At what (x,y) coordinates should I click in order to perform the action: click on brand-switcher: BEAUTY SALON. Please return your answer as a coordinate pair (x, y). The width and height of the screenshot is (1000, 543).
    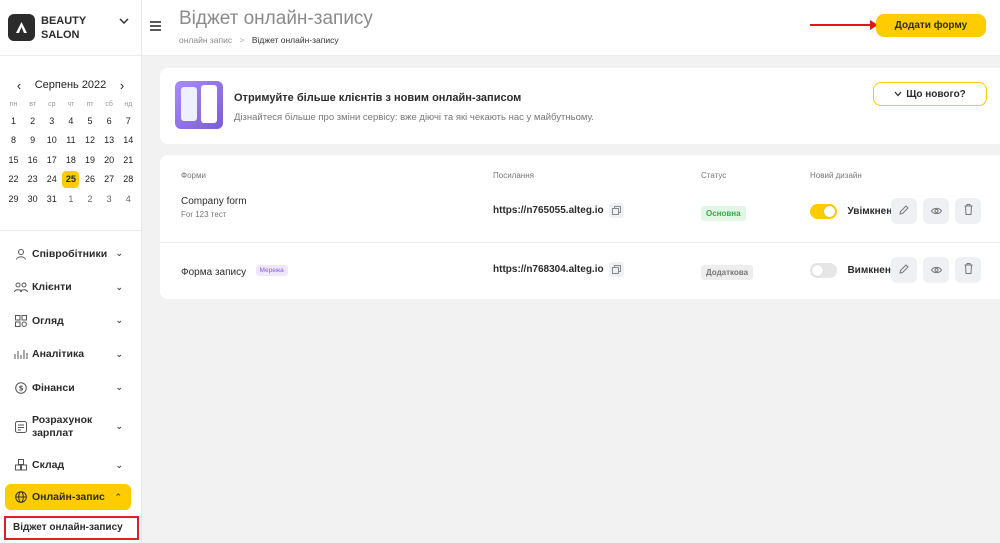
    Looking at the image, I should click on (70, 28).